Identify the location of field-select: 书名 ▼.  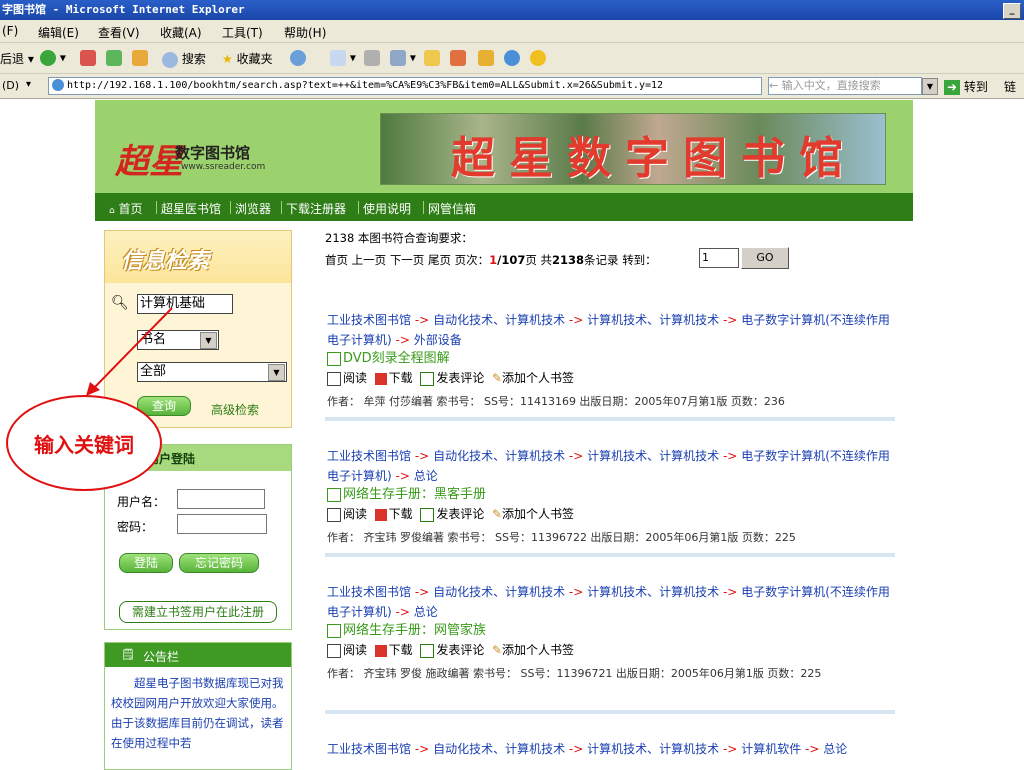
(178, 340).